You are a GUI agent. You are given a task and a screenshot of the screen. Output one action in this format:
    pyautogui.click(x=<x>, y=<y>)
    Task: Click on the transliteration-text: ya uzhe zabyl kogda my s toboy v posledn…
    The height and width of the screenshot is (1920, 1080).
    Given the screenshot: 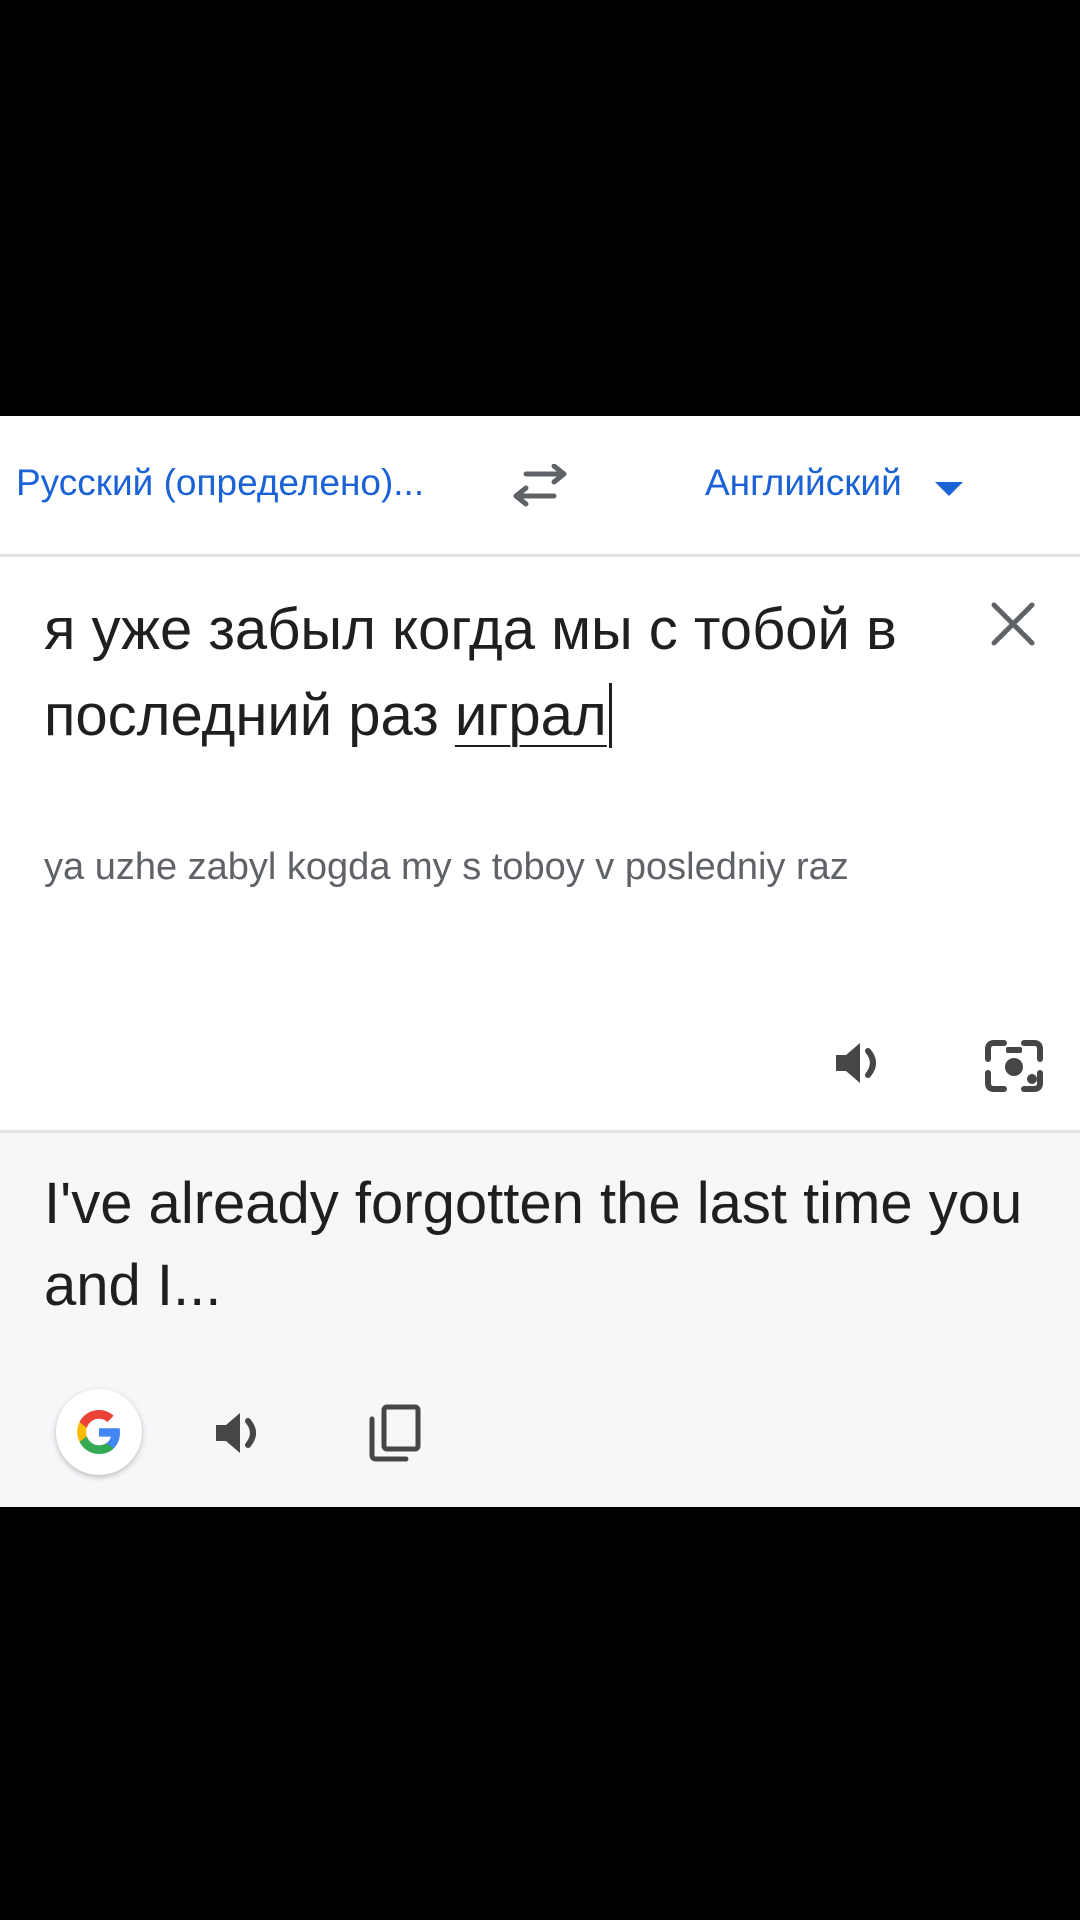 What is the action you would take?
    pyautogui.click(x=446, y=867)
    